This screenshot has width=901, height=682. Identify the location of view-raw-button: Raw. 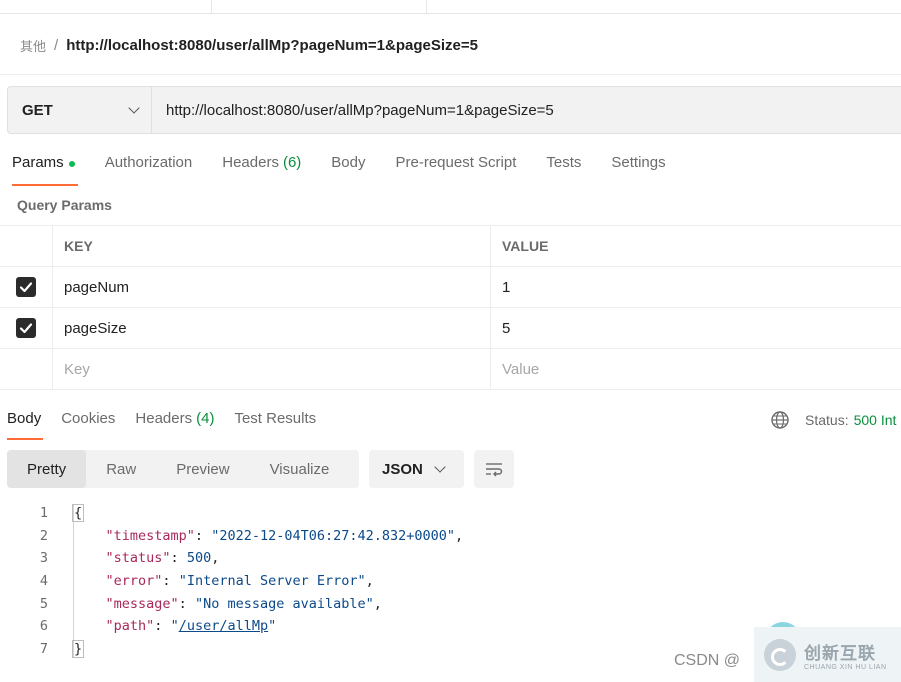
(121, 469).